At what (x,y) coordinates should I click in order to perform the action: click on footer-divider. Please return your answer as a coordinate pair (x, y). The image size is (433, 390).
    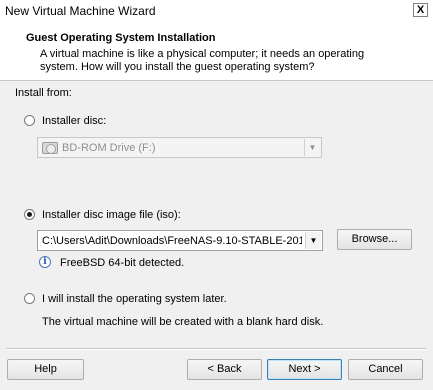
    Looking at the image, I should click on (216, 349).